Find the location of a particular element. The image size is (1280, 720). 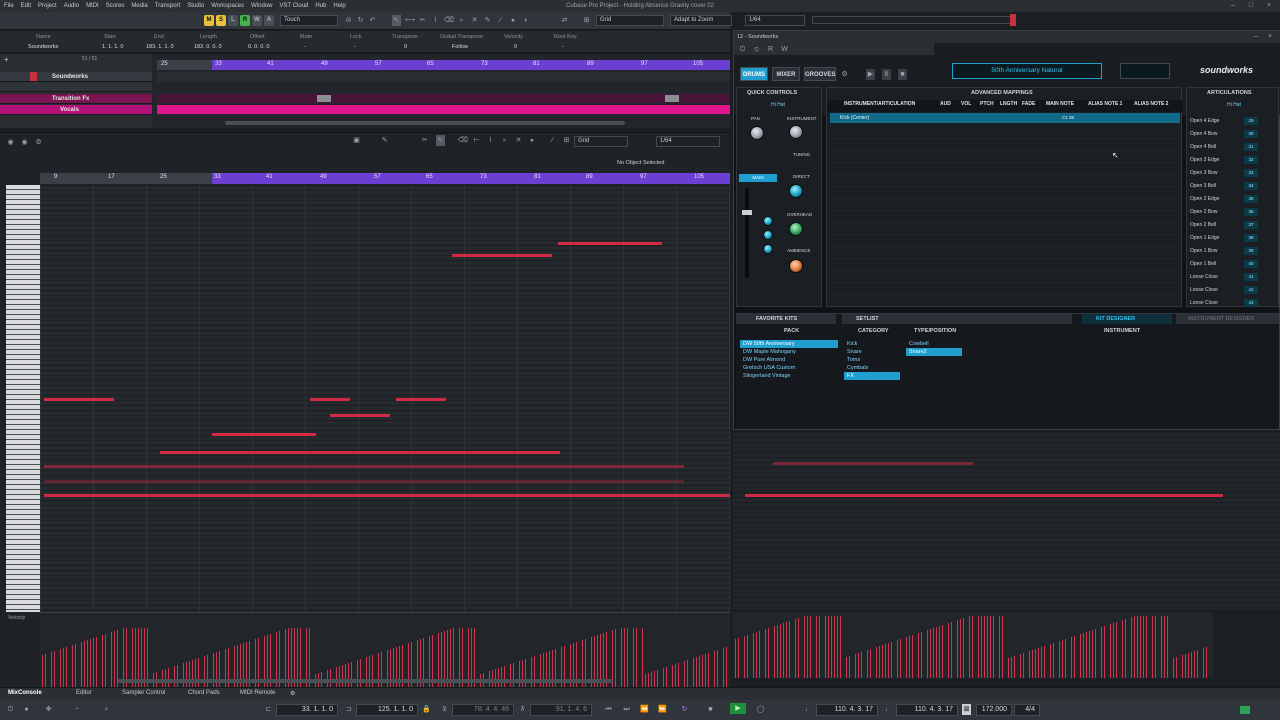

search-icon: ⌕ is located at coordinates (106, 709).